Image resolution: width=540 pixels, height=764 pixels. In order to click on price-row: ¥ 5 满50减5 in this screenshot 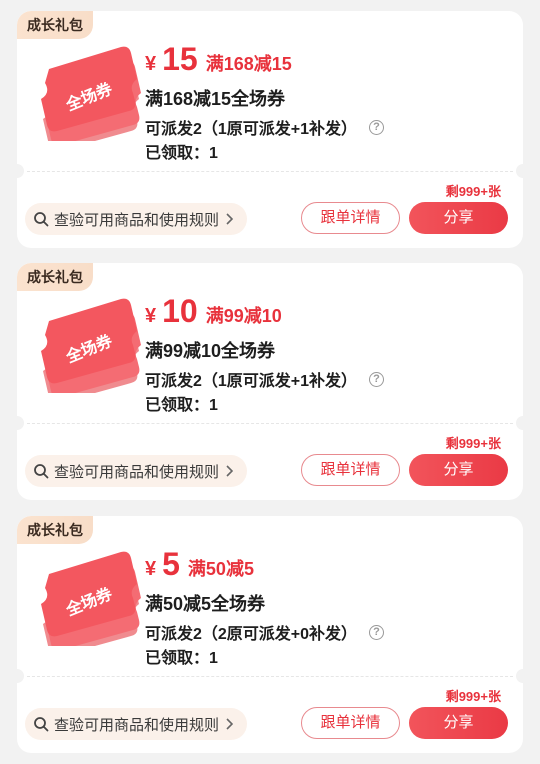, I will do `click(199, 564)`.